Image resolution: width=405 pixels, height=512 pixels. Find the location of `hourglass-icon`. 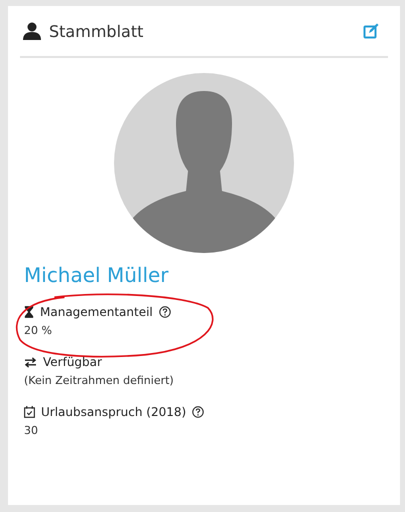

hourglass-icon is located at coordinates (29, 312).